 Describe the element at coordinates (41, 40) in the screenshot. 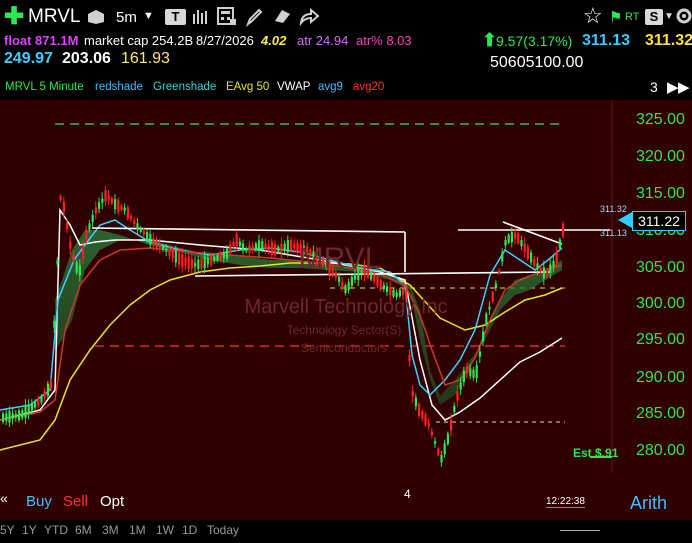

I see `float-text: float 871.1M` at that location.